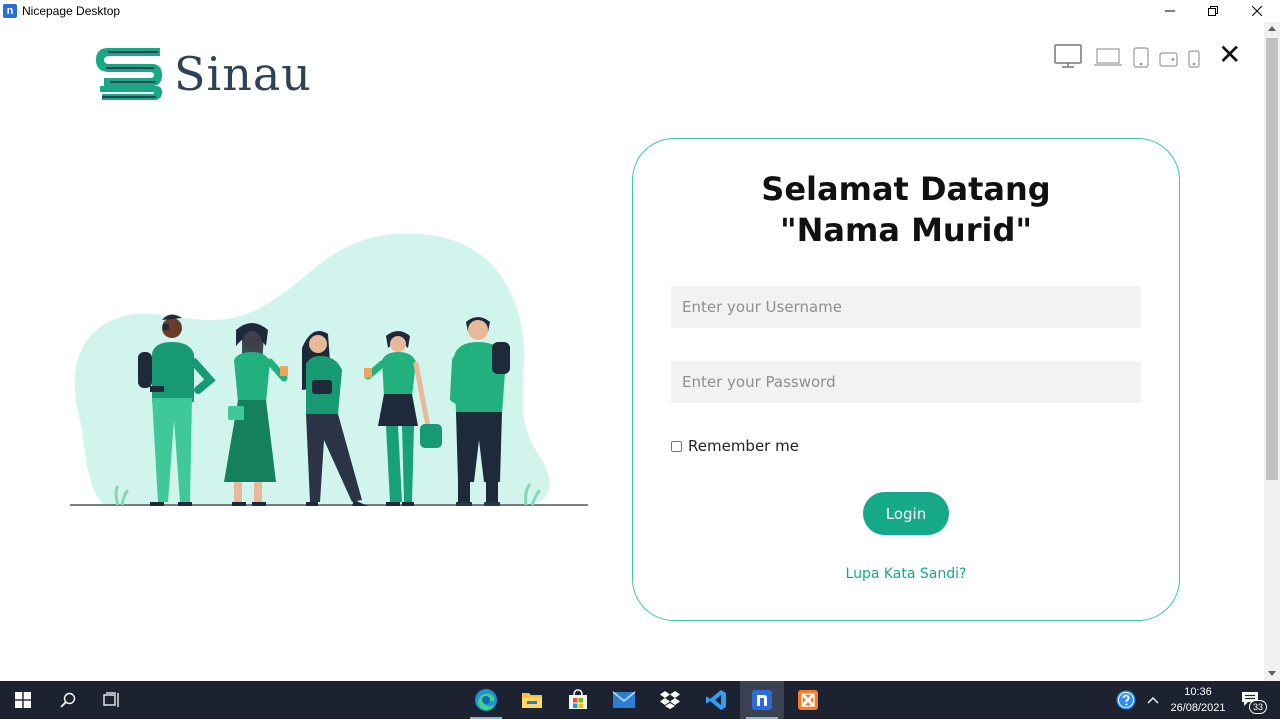 The width and height of the screenshot is (1280, 719). I want to click on windows-taskbar: 10:36 26/08/2021 33, so click(640, 700).